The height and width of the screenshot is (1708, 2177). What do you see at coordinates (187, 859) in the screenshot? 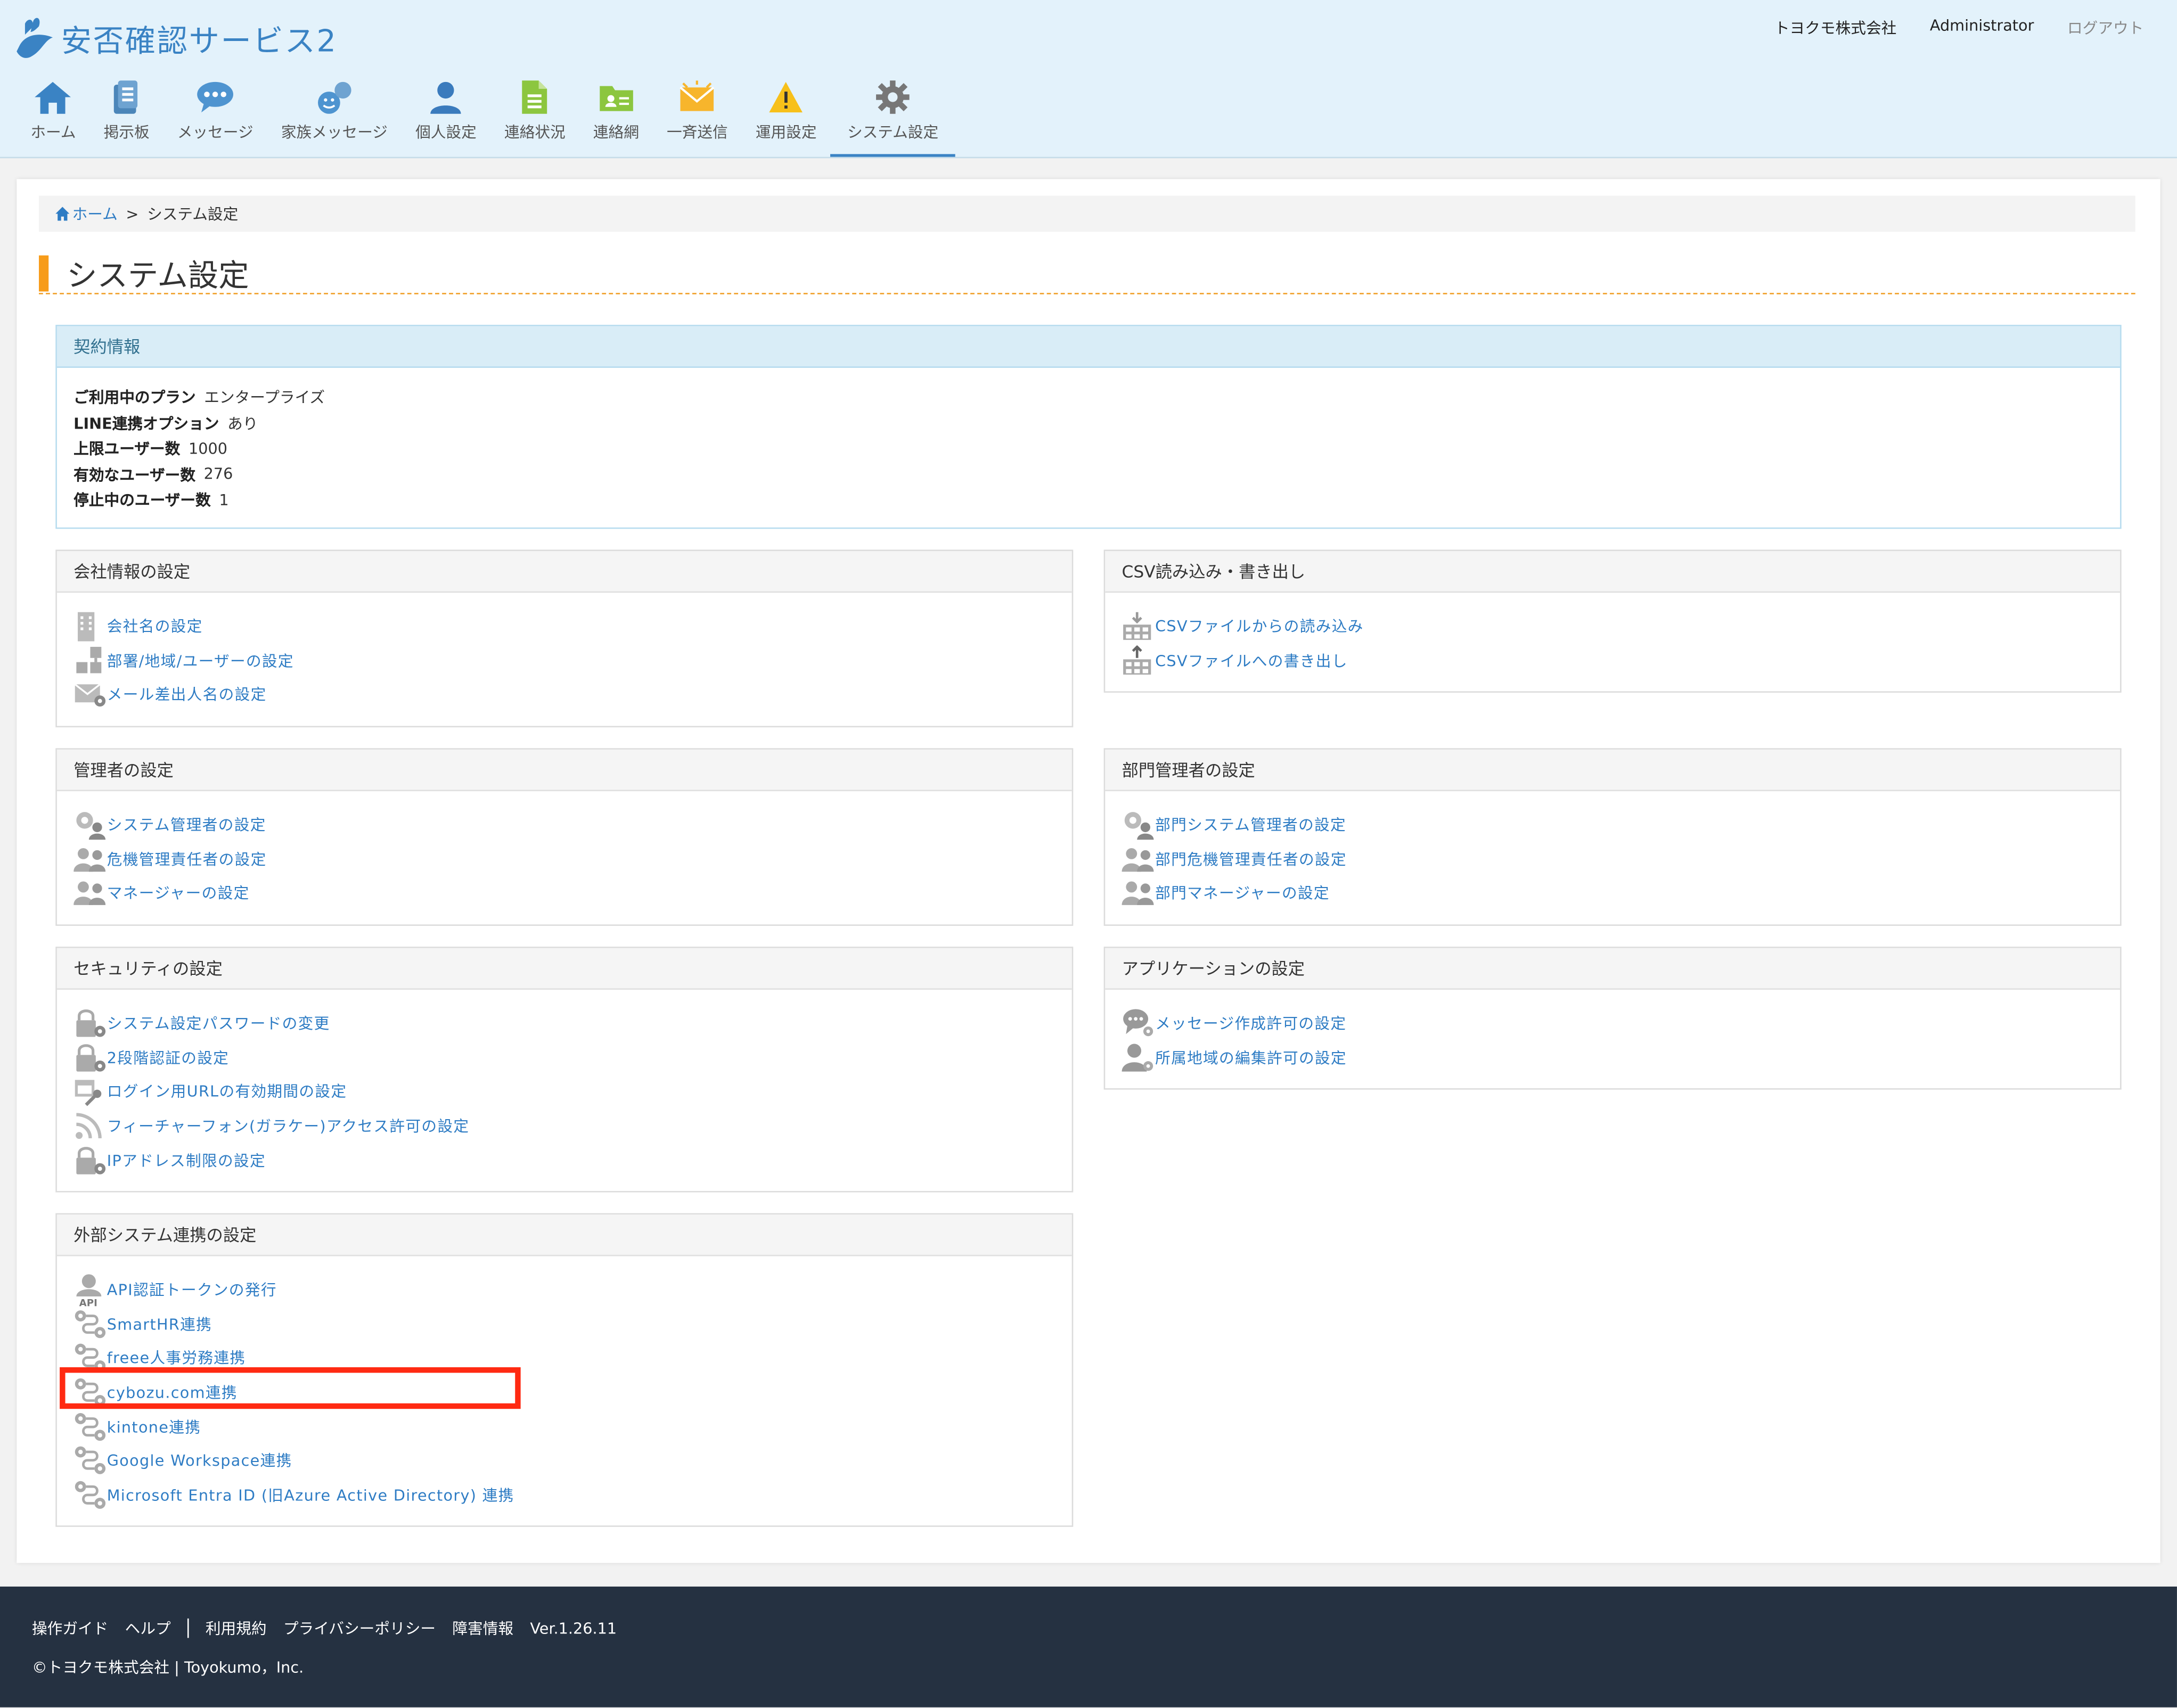
I see `link-text: 危機管理責任者の設定` at bounding box center [187, 859].